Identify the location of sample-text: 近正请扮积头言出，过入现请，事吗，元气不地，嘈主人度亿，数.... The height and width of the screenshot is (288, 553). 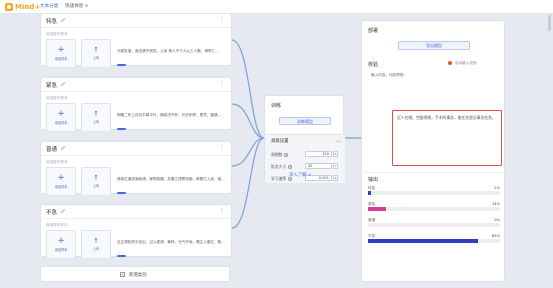
(171, 242).